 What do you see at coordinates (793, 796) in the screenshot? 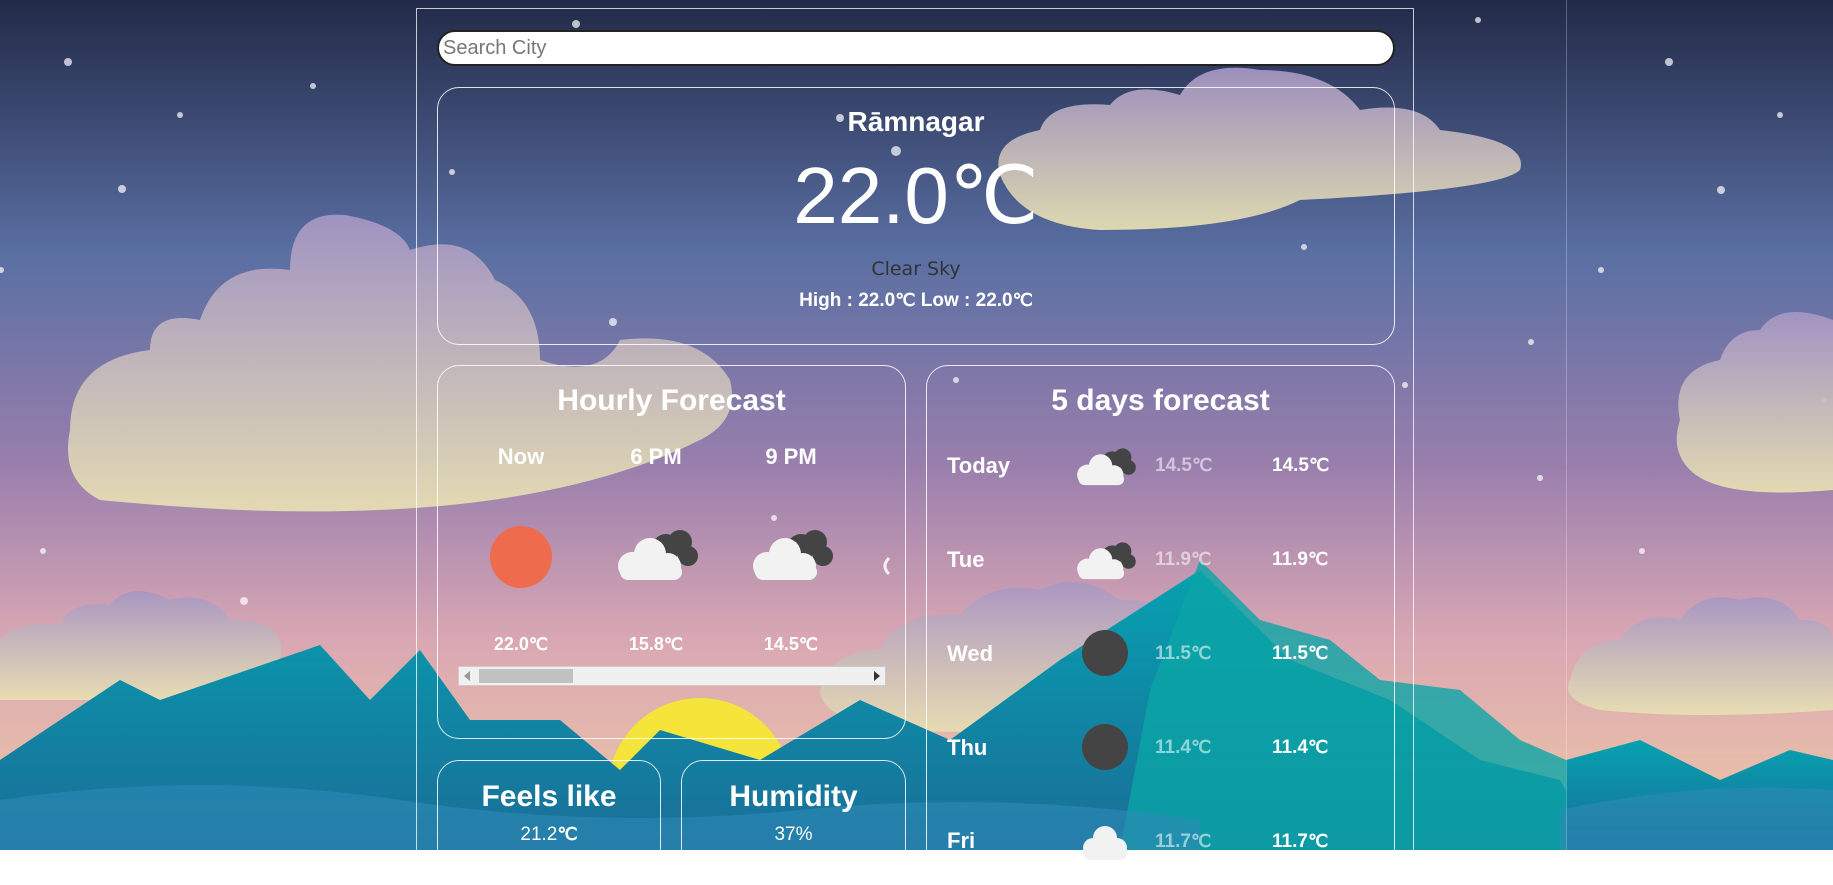
I see `humidity-title: Humidity` at bounding box center [793, 796].